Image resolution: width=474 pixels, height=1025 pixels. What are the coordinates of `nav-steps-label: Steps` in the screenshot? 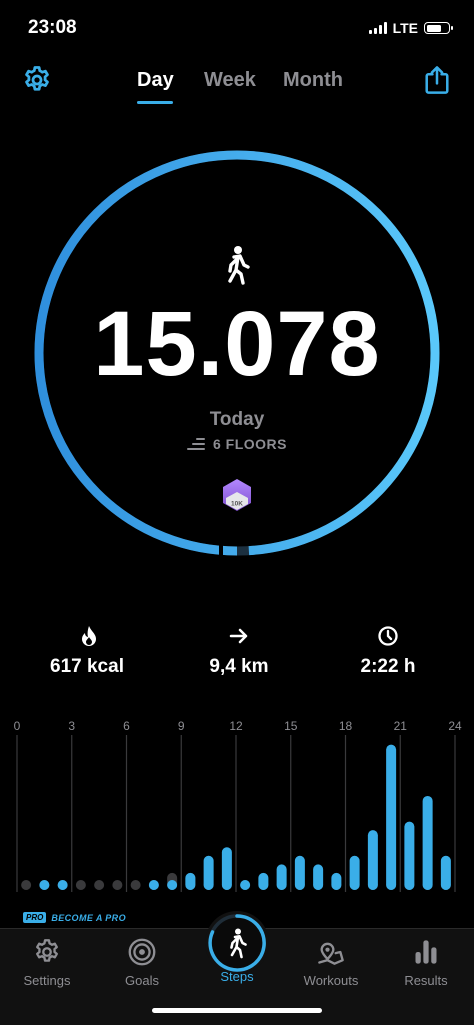 It's located at (237, 976).